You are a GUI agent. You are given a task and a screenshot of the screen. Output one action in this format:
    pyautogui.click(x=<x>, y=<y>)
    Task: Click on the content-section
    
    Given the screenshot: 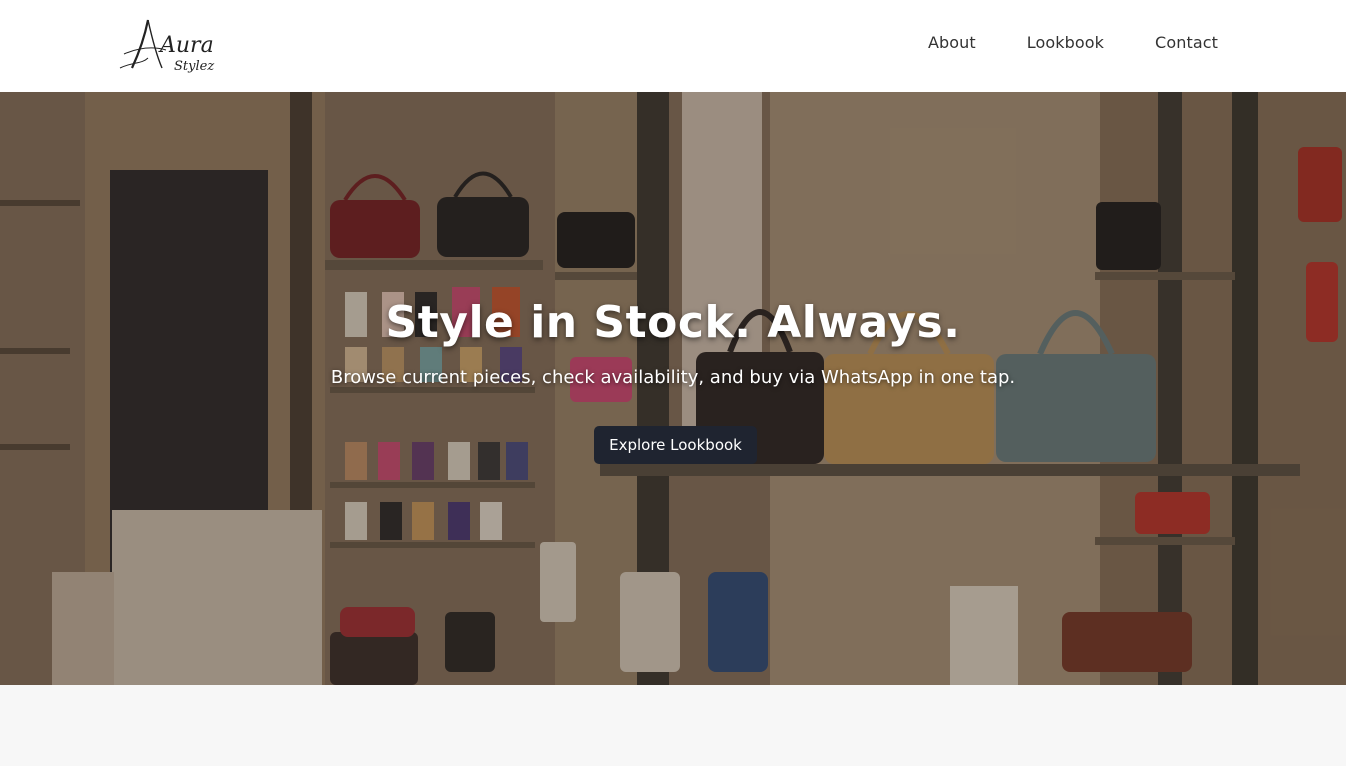 What is the action you would take?
    pyautogui.click(x=673, y=725)
    